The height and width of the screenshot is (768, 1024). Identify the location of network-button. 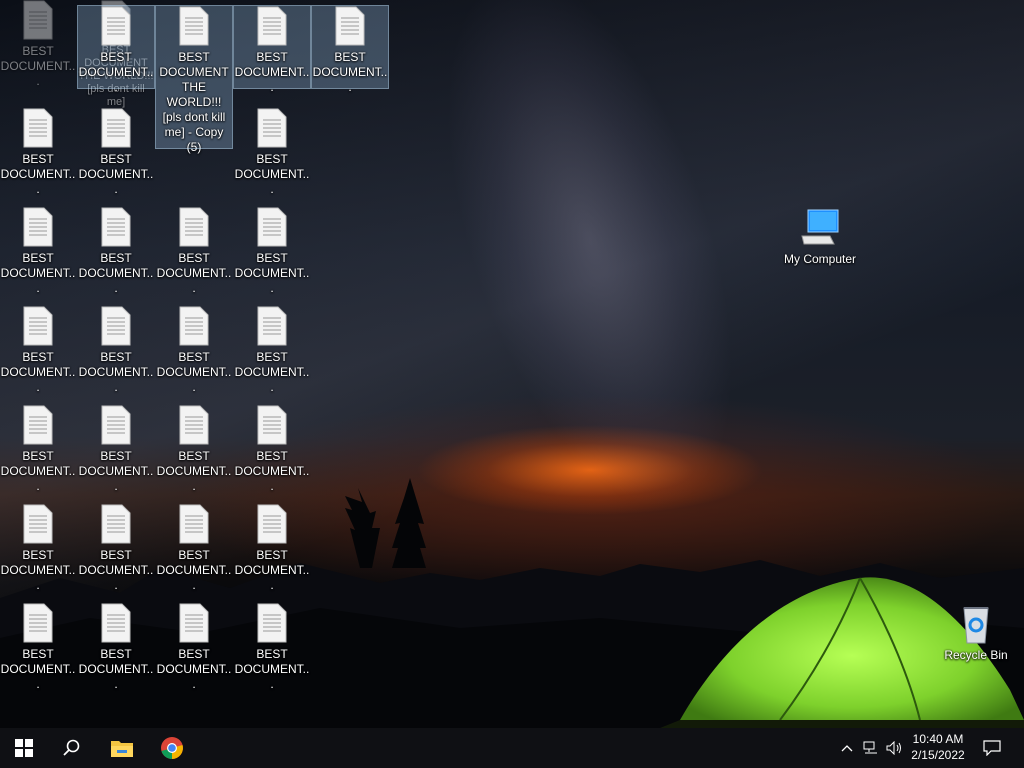
(871, 748).